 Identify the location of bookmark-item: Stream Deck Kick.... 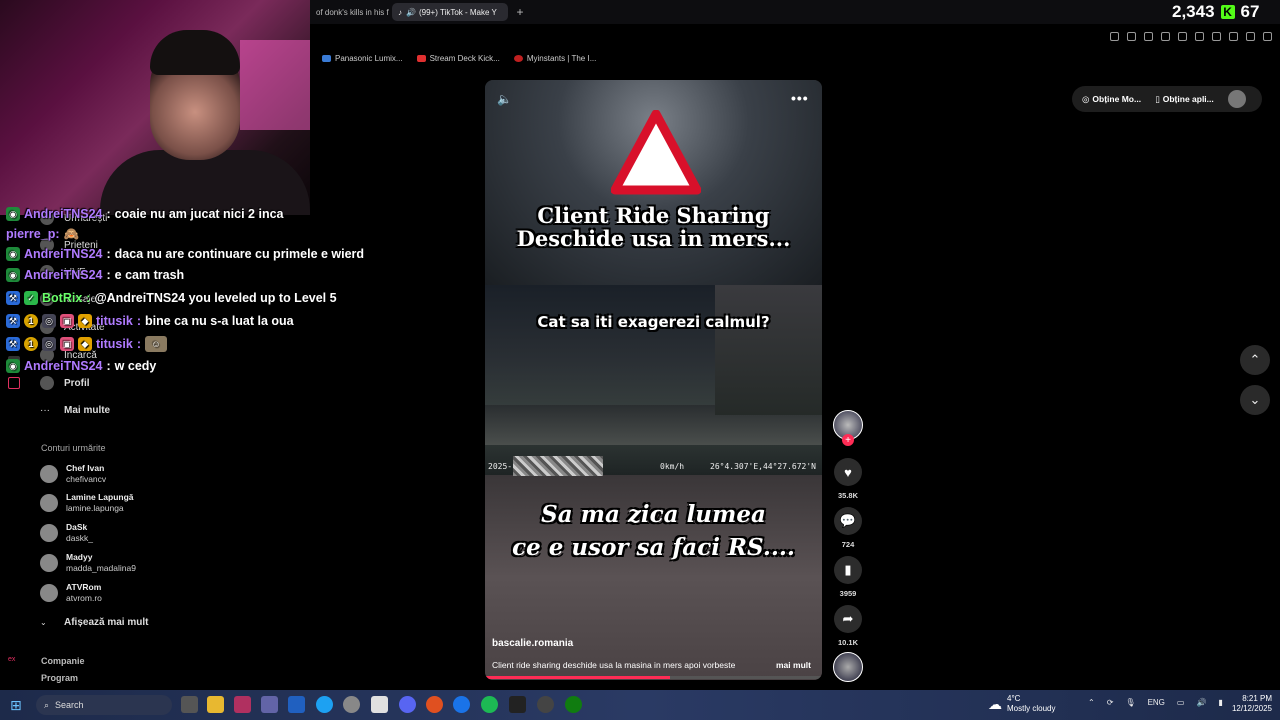
(458, 58).